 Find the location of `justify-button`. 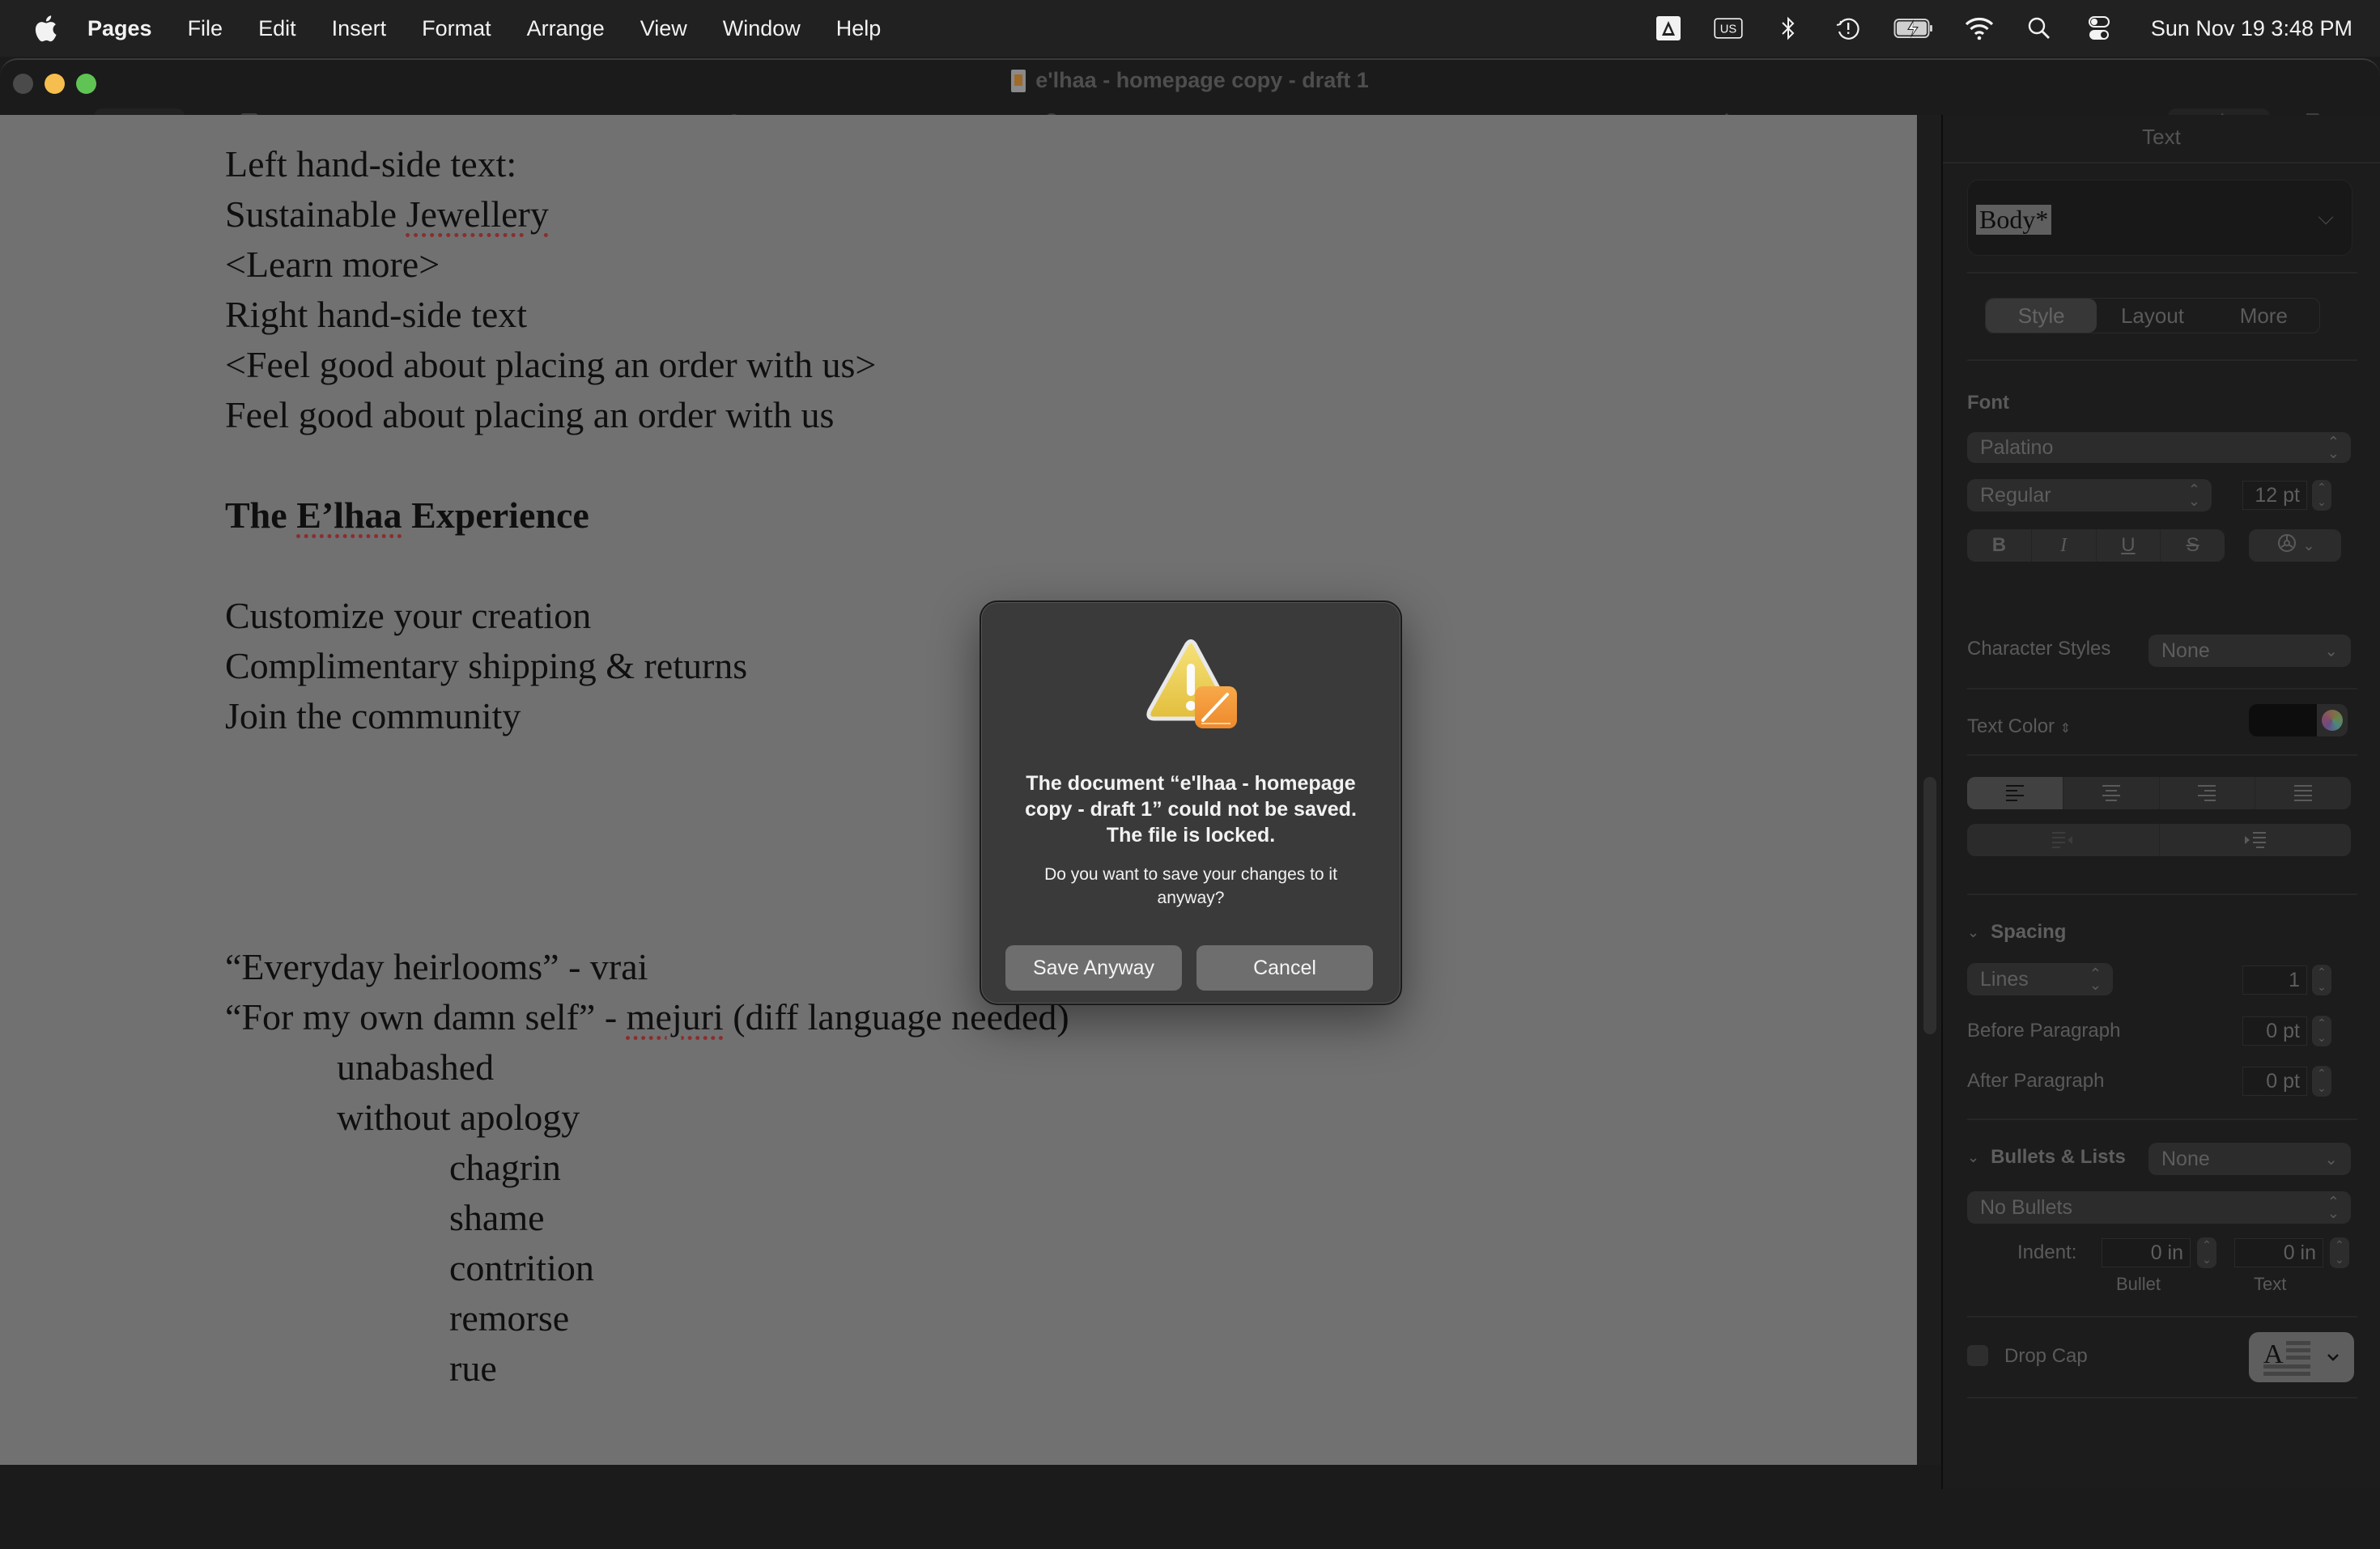

justify-button is located at coordinates (2303, 793).